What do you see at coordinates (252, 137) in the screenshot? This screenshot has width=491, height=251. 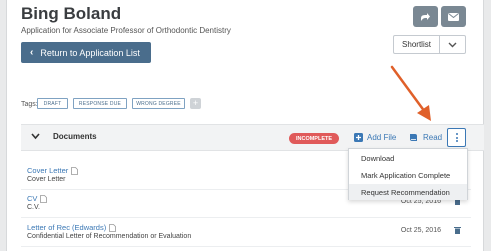 I see `documents-header: Documents INCOMPLETE Add File Read` at bounding box center [252, 137].